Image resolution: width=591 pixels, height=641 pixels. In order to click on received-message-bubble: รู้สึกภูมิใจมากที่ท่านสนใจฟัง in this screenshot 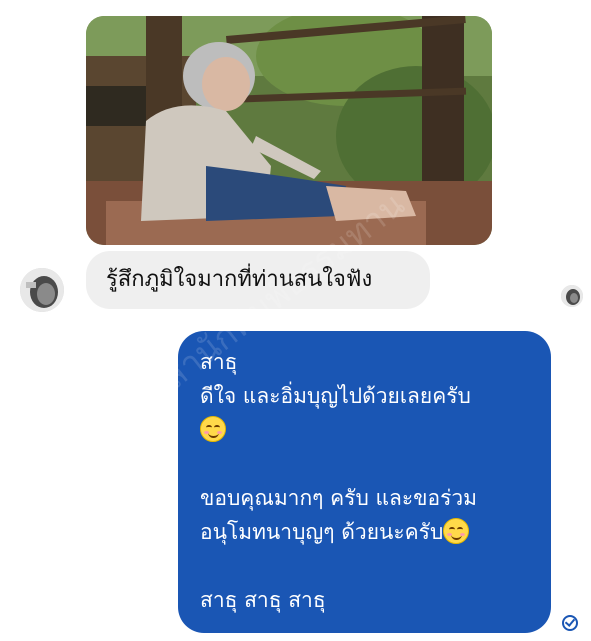, I will do `click(258, 280)`.